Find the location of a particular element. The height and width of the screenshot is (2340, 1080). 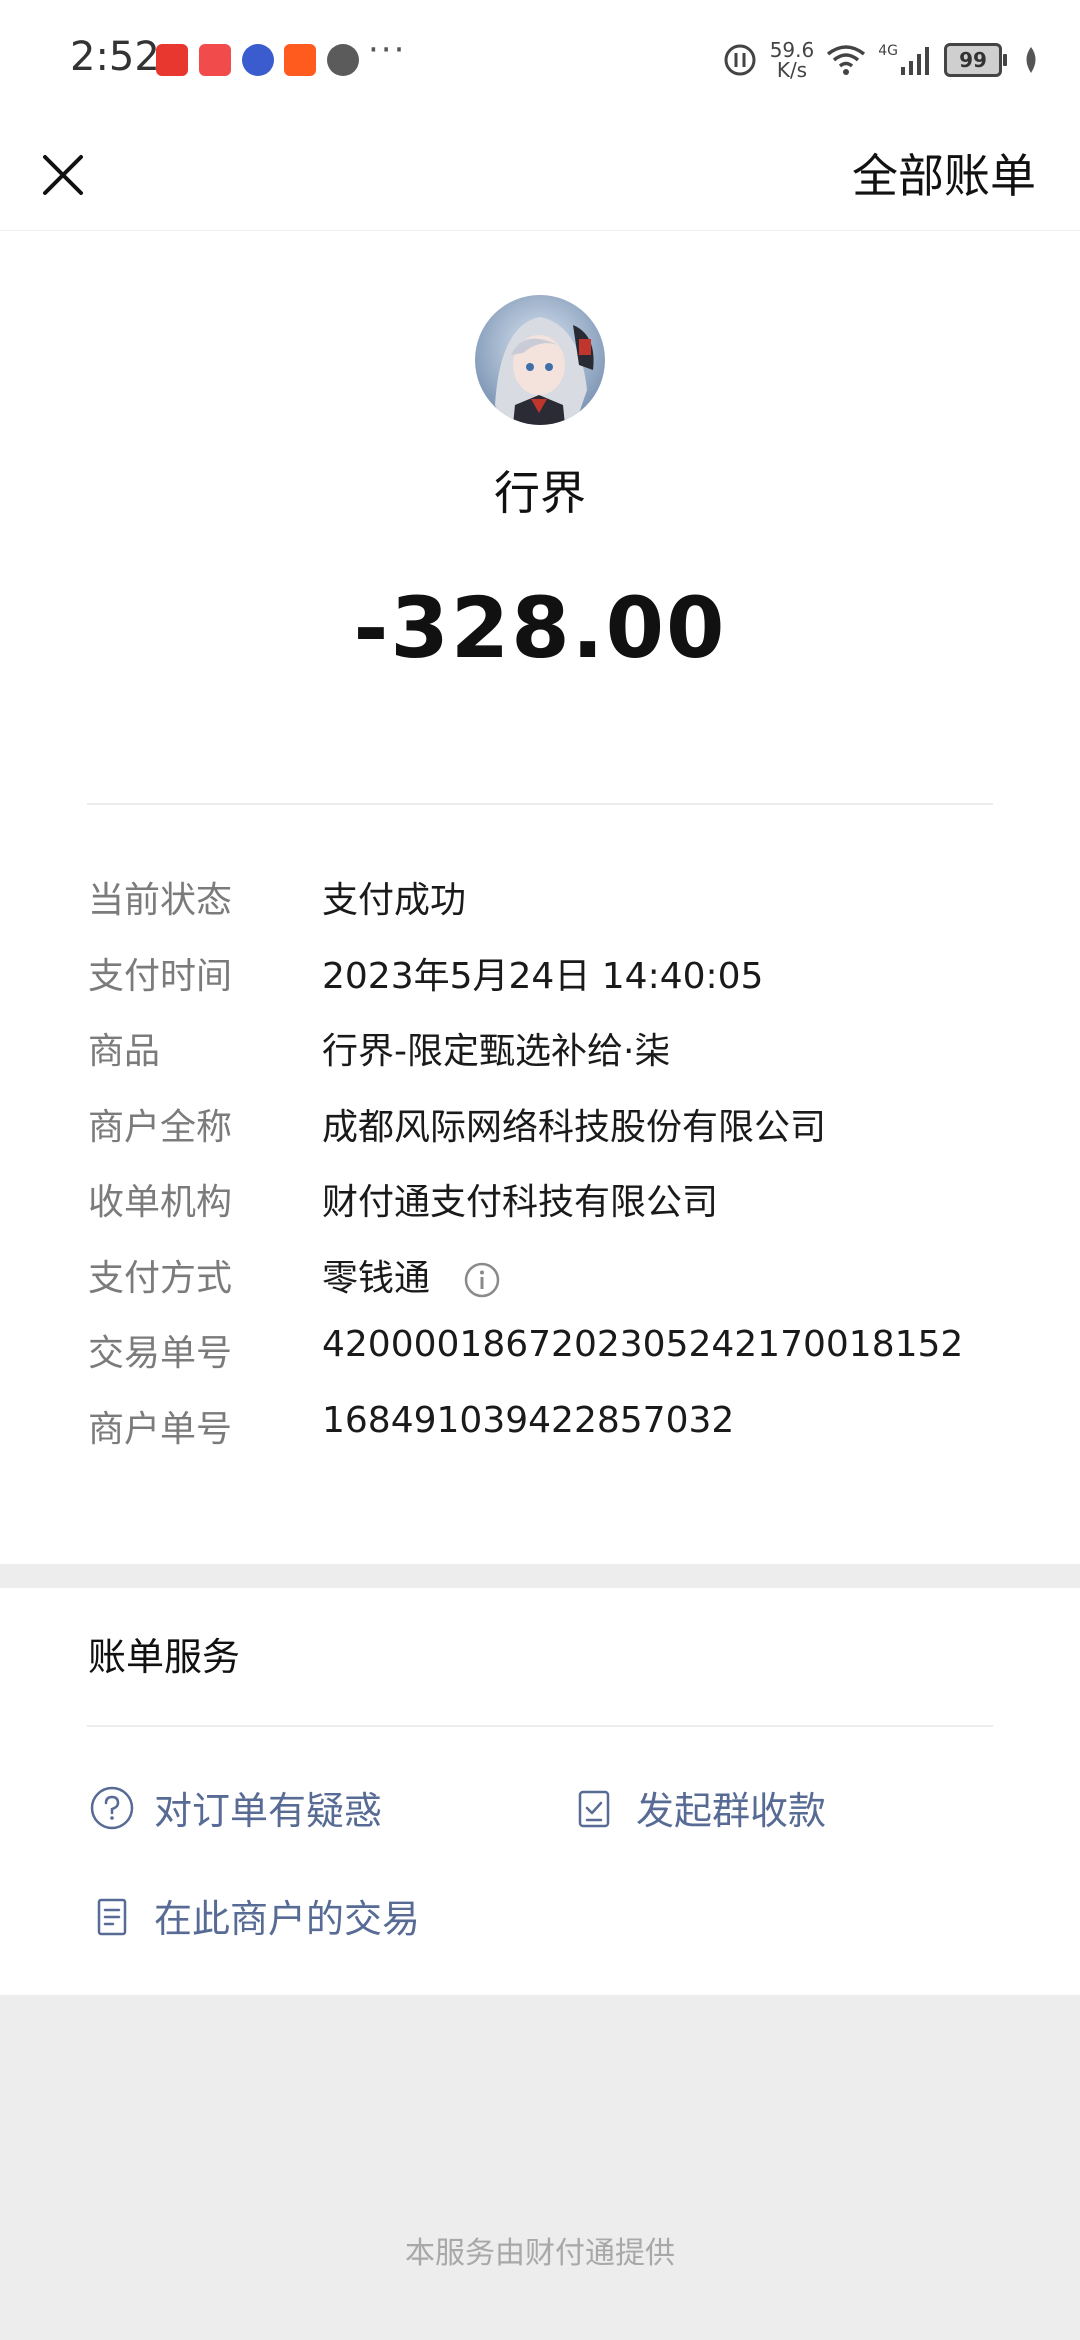

wifi-icon is located at coordinates (846, 60).